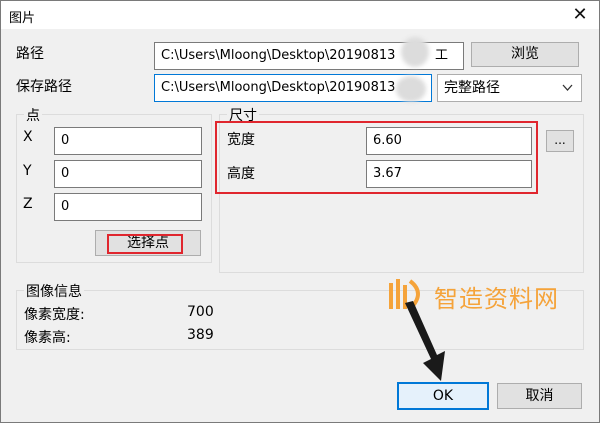  Describe the element at coordinates (27, 171) in the screenshot. I see `y-label: Y` at that location.